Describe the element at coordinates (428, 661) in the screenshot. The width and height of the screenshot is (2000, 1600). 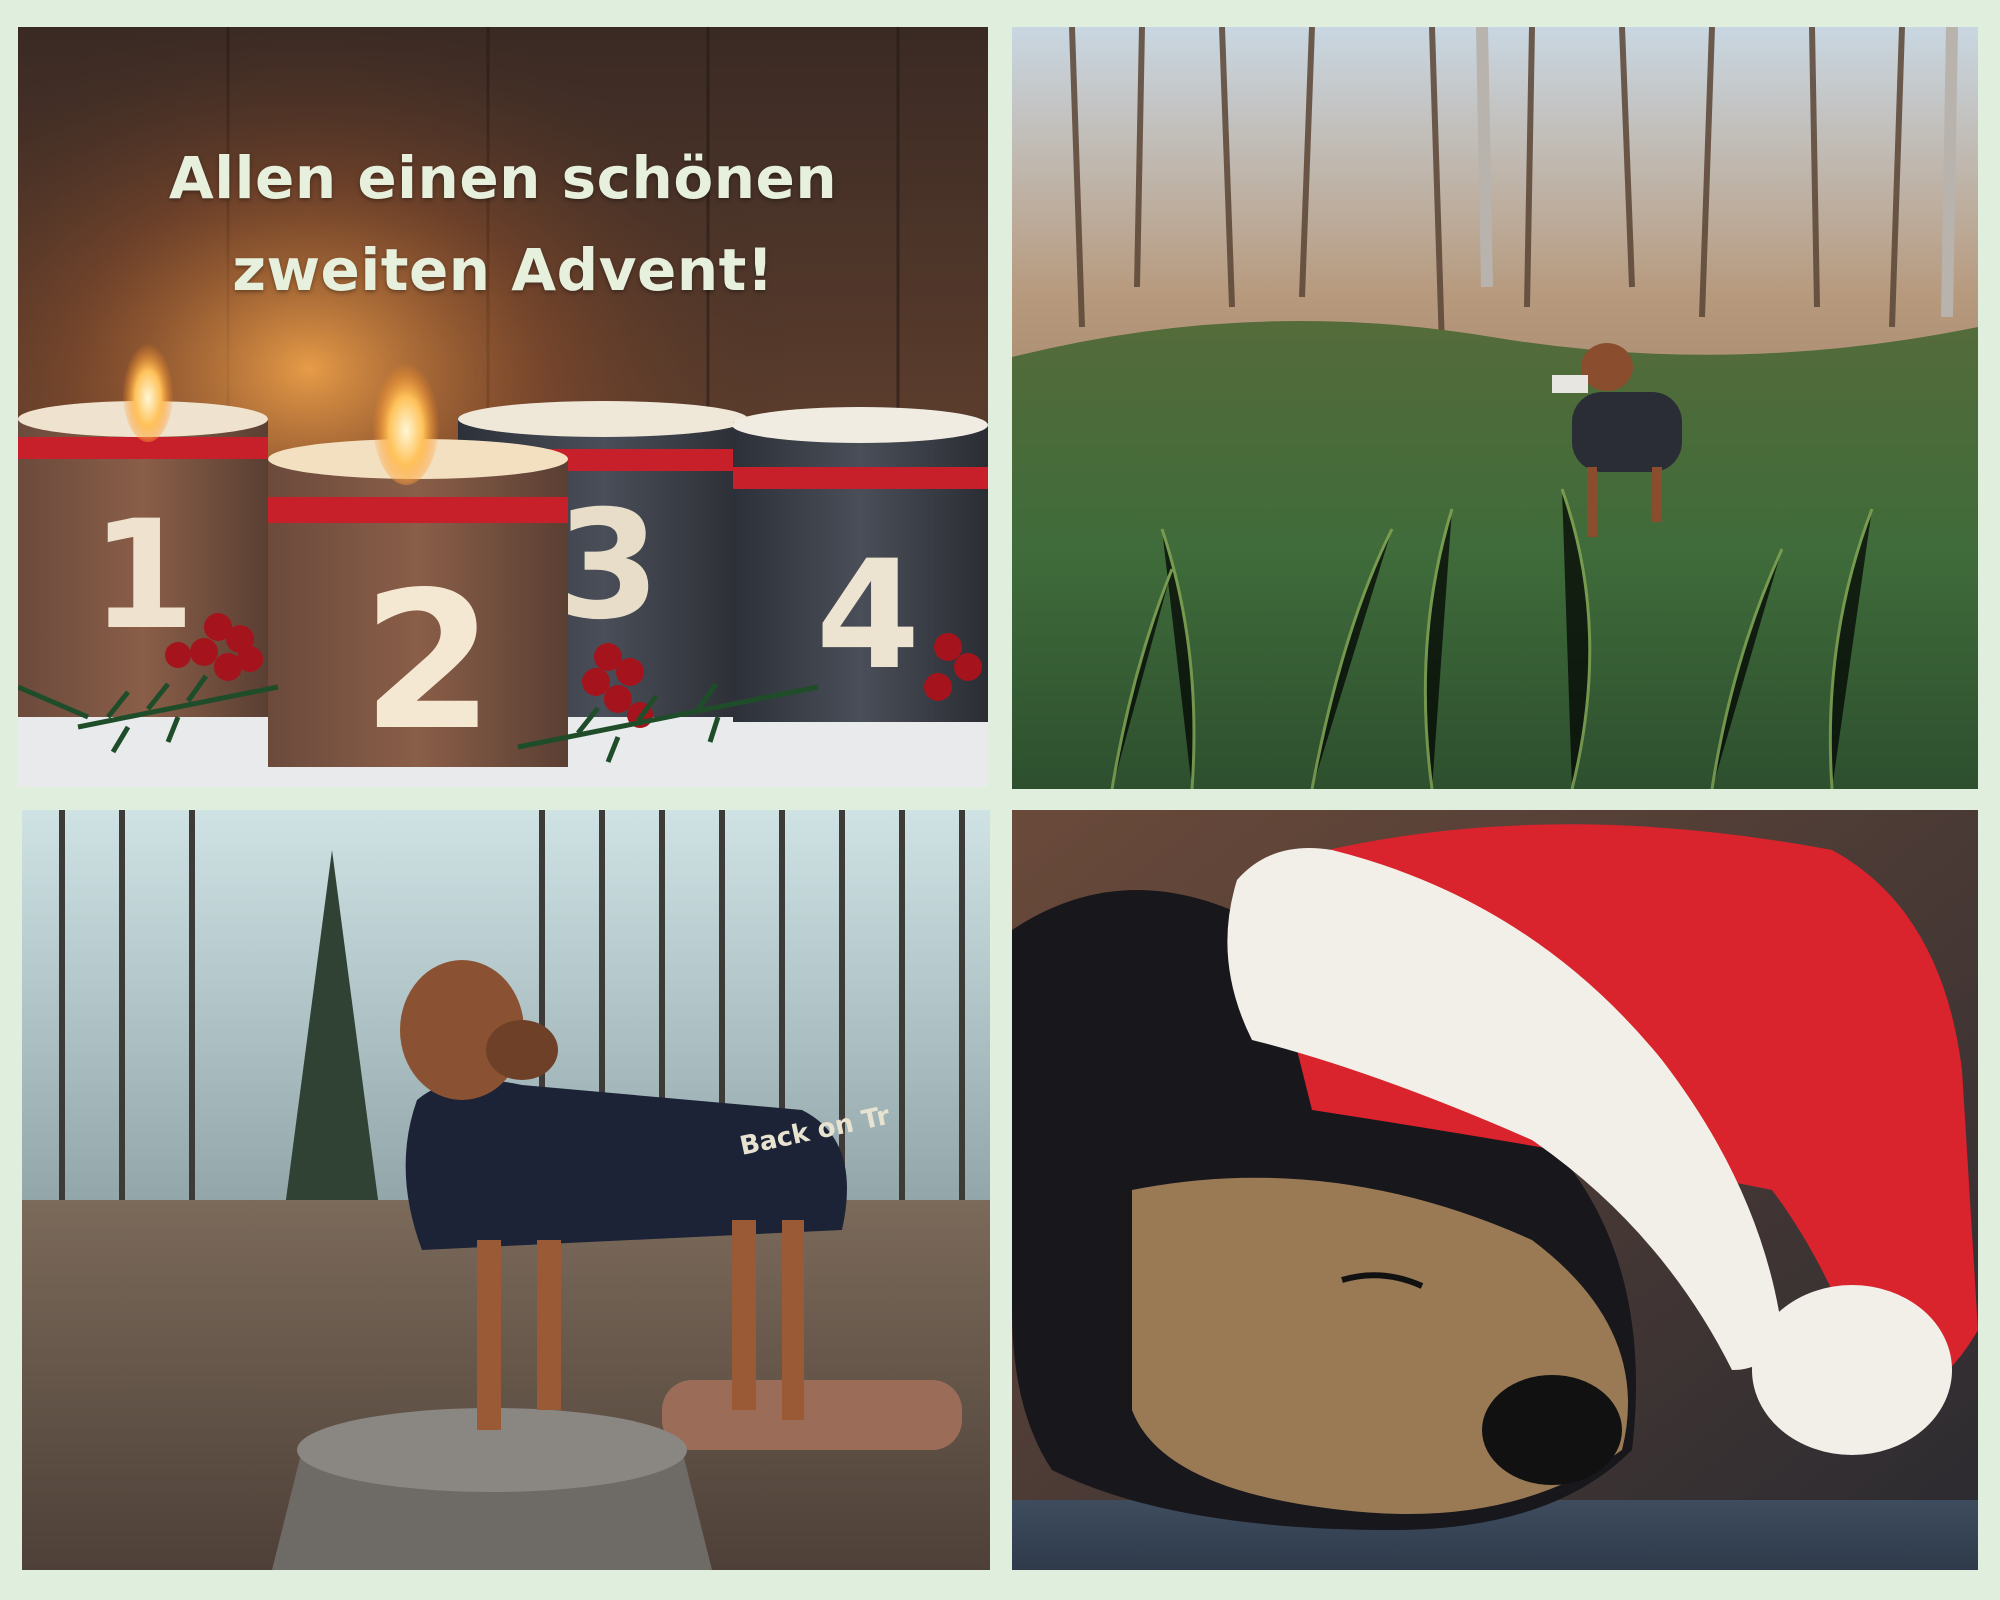
I see `candle-2-number: 2` at that location.